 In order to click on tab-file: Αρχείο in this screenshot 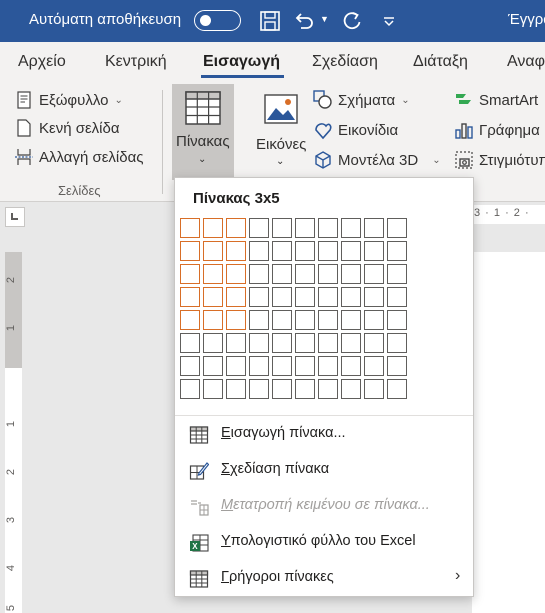, I will do `click(42, 62)`.